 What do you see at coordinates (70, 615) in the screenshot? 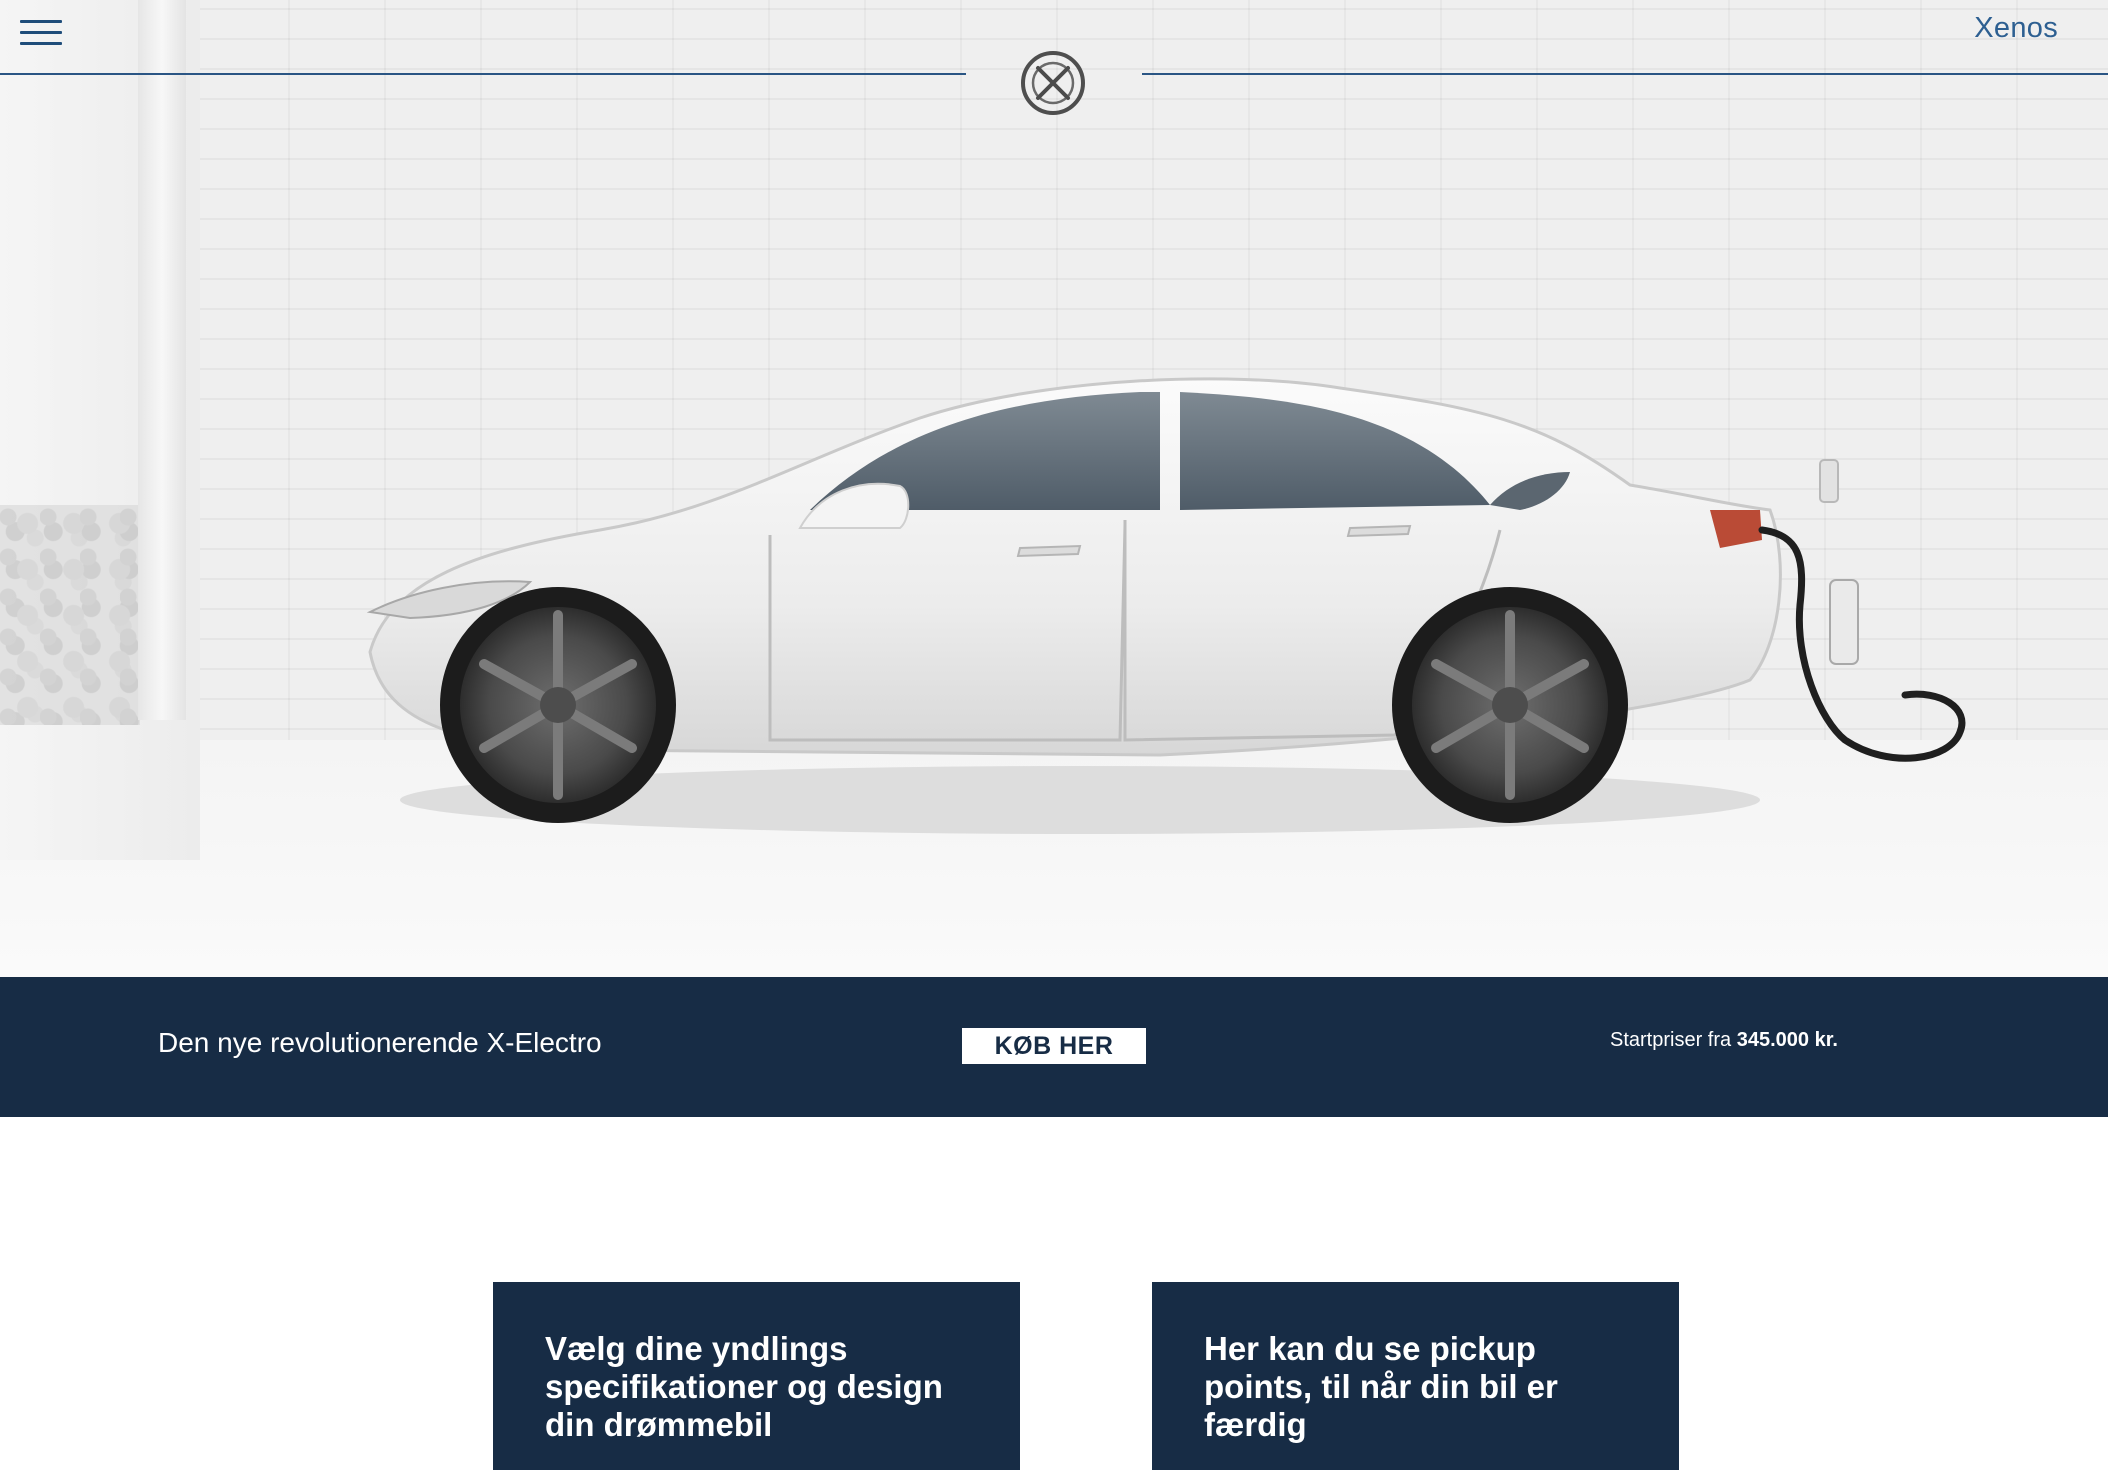
I see `hedge-background` at bounding box center [70, 615].